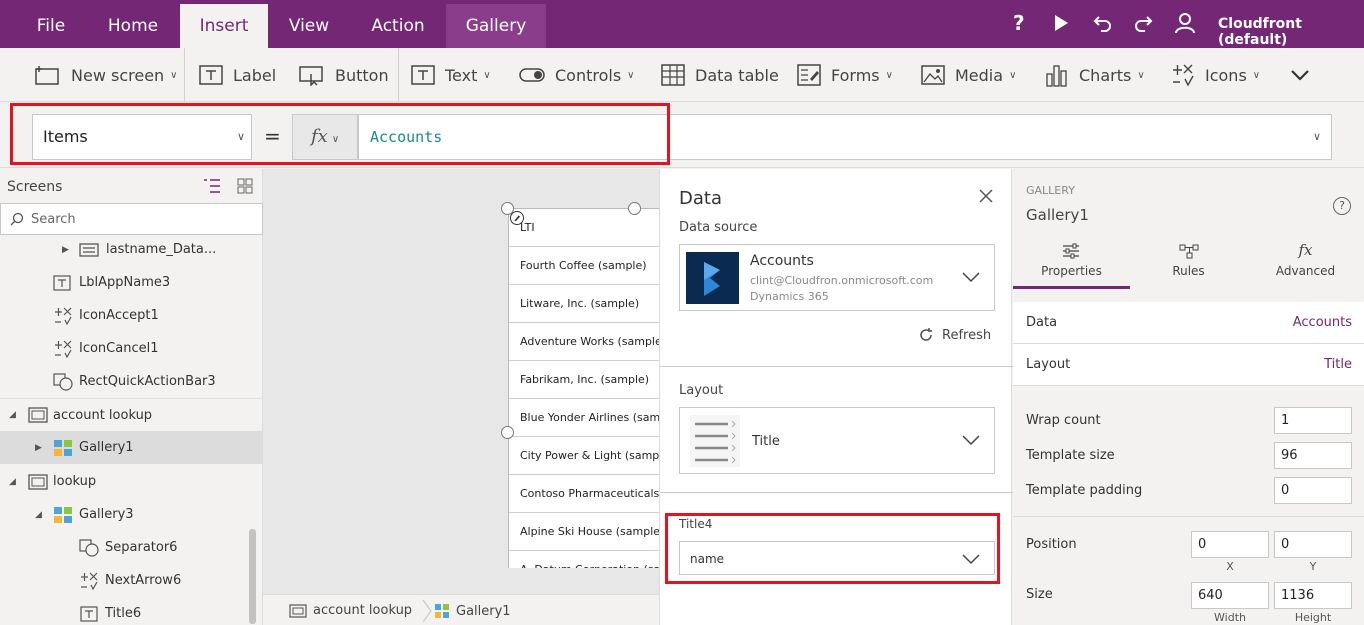 Image resolution: width=1364 pixels, height=625 pixels. I want to click on breadcrumb: account lookup Gallery1, so click(461, 609).